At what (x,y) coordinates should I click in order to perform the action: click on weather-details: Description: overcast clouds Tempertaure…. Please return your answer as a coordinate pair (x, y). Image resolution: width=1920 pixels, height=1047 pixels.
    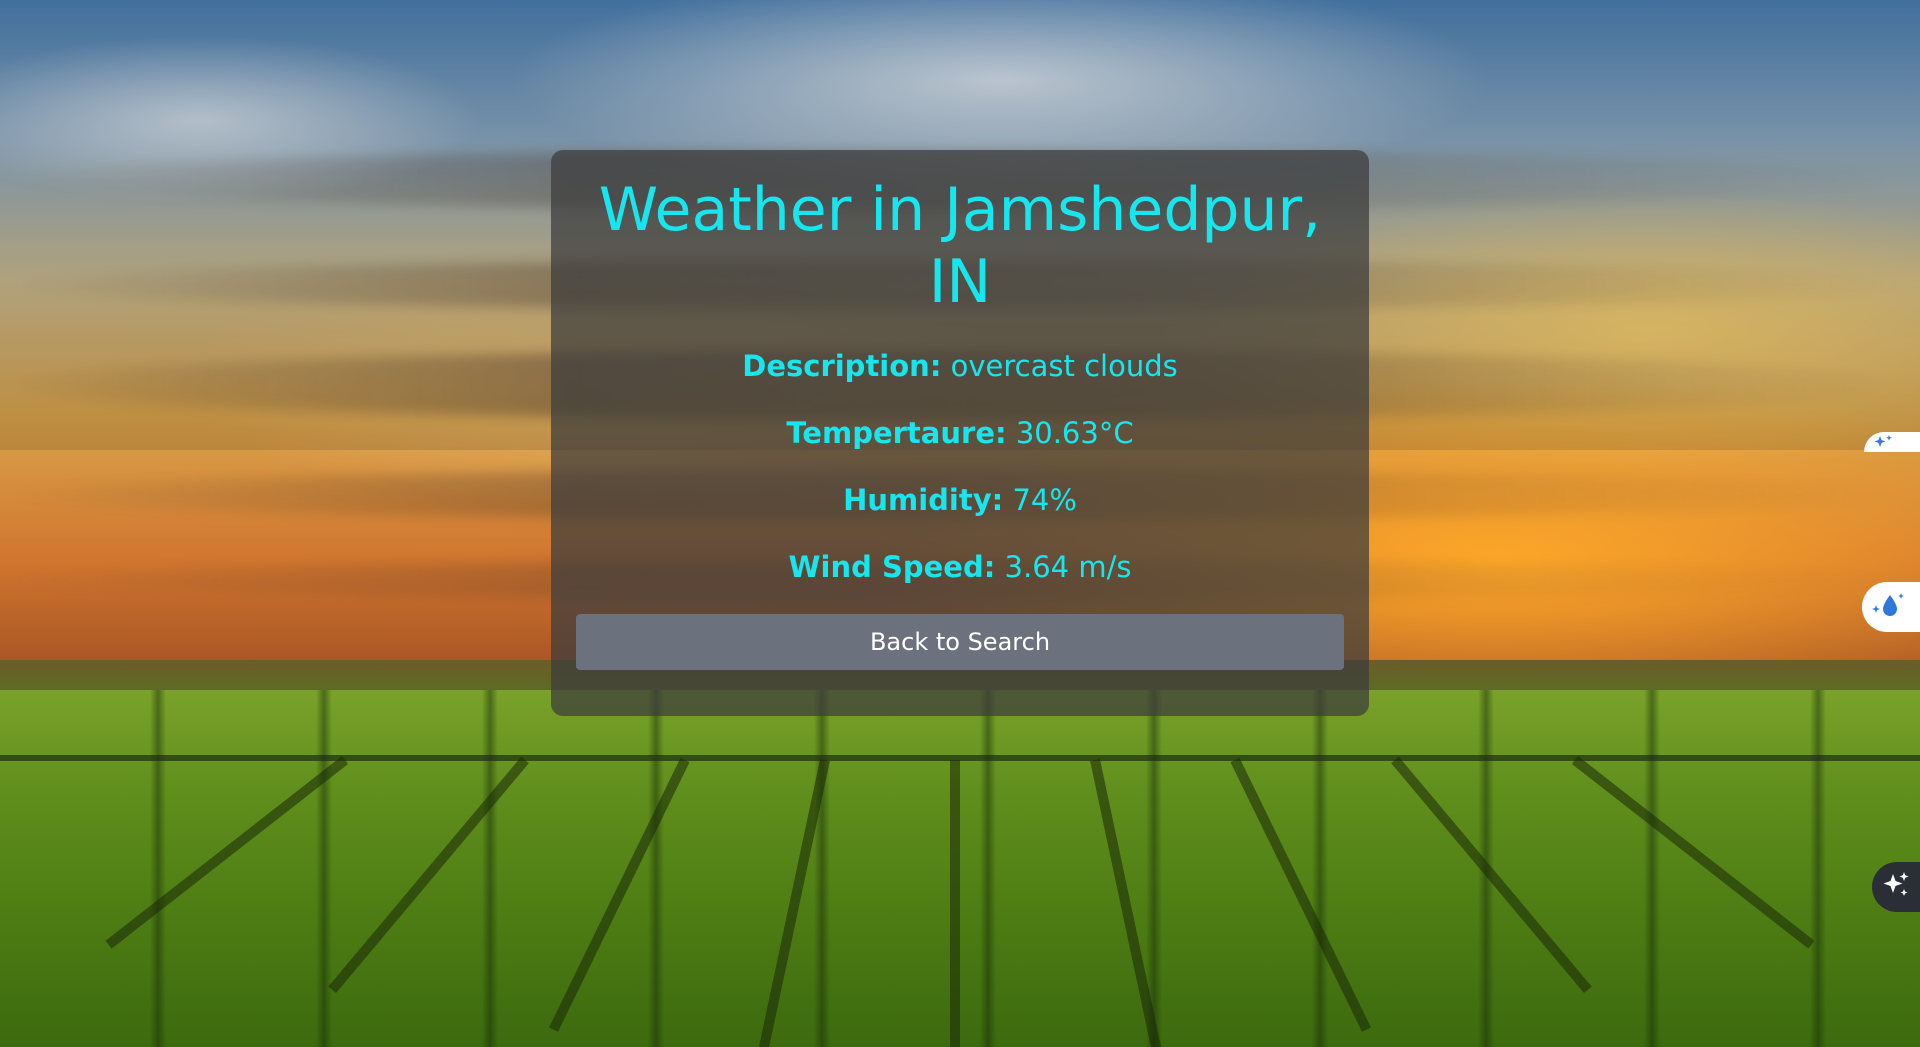
    Looking at the image, I should click on (960, 466).